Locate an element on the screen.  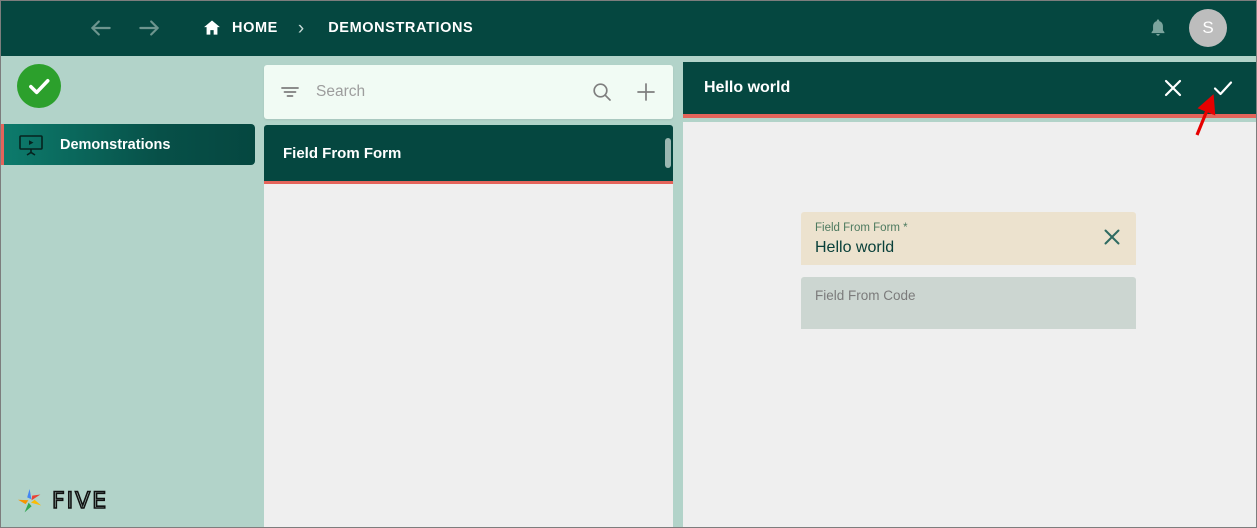
presentation-screen-icon is located at coordinates (31, 145).